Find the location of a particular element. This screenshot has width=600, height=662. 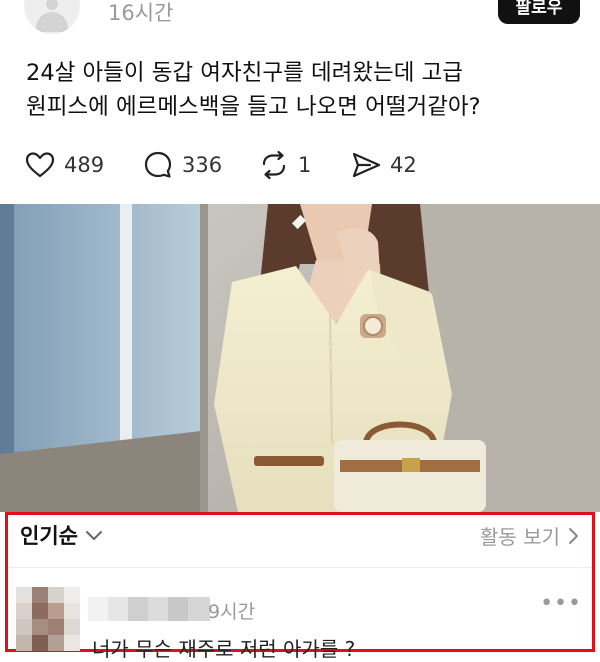

blurred-avatar is located at coordinates (48, 619).